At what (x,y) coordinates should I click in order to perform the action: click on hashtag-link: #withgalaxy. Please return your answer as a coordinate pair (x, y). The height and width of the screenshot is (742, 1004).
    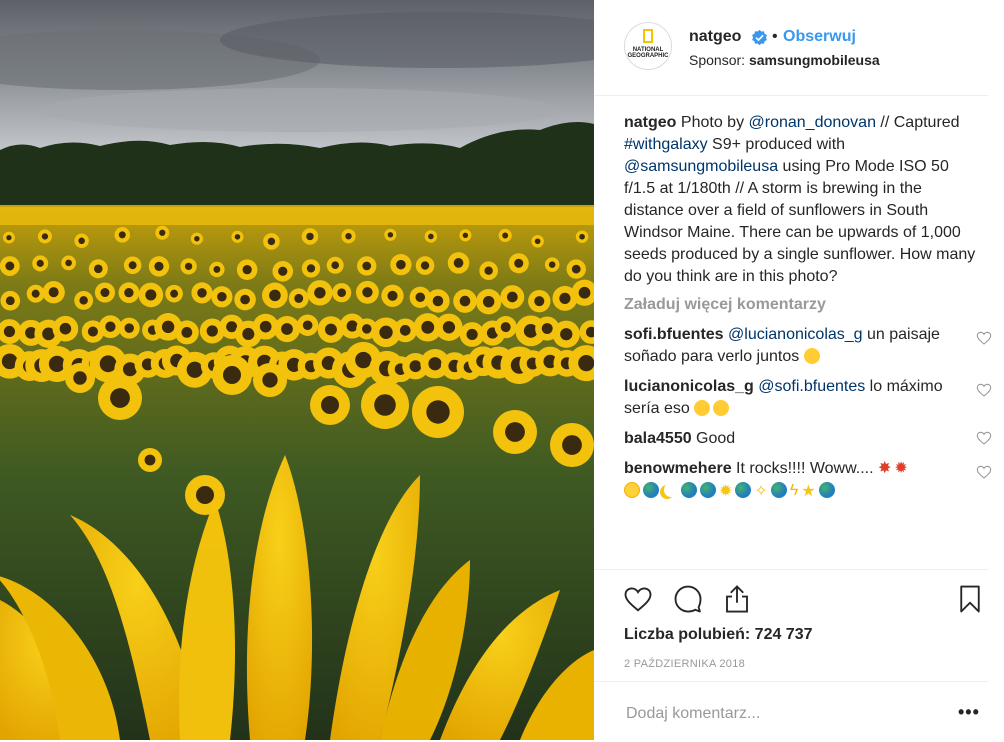
    Looking at the image, I should click on (666, 144).